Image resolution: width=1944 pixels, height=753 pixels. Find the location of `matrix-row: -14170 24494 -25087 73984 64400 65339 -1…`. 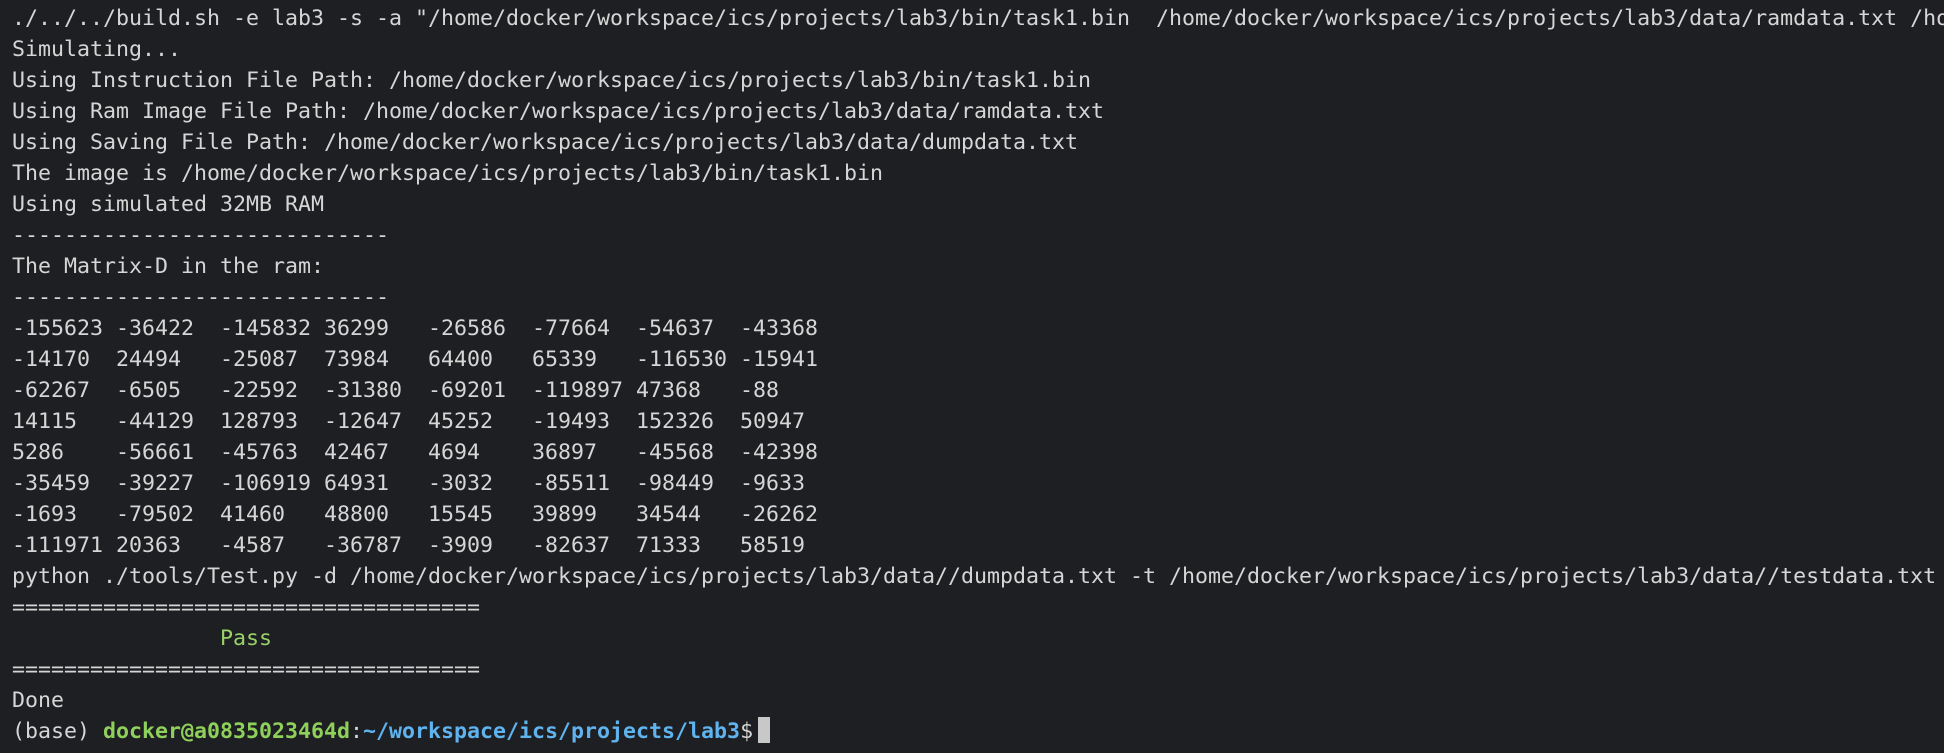

matrix-row: -14170 24494 -25087 73984 64400 65339 -1… is located at coordinates (415, 359).